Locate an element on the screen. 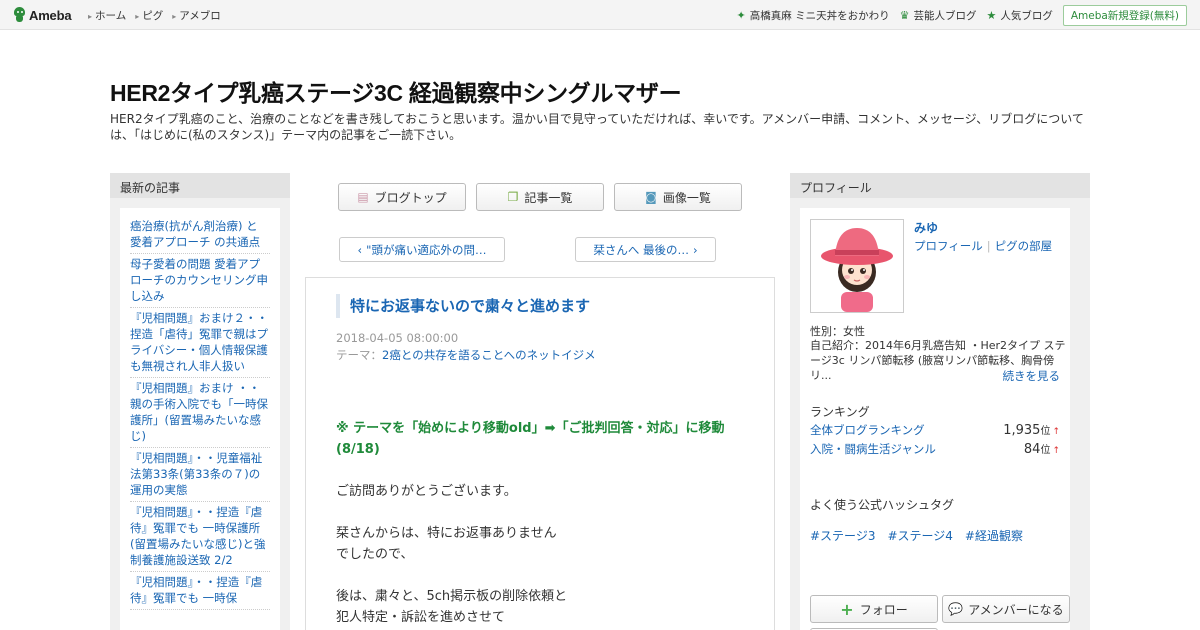 The height and width of the screenshot is (630, 1200). article-list-button: ❐ 記事一覧 is located at coordinates (540, 197).